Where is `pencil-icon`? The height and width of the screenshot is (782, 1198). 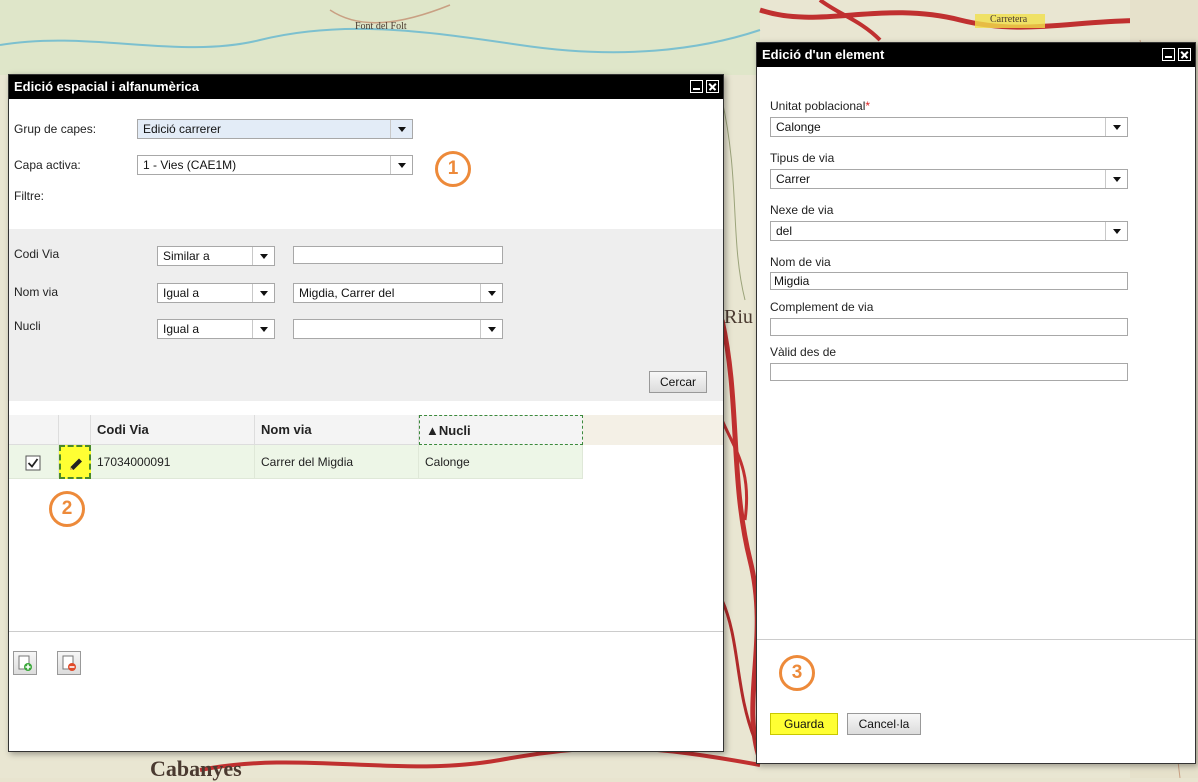
pencil-icon is located at coordinates (76, 465).